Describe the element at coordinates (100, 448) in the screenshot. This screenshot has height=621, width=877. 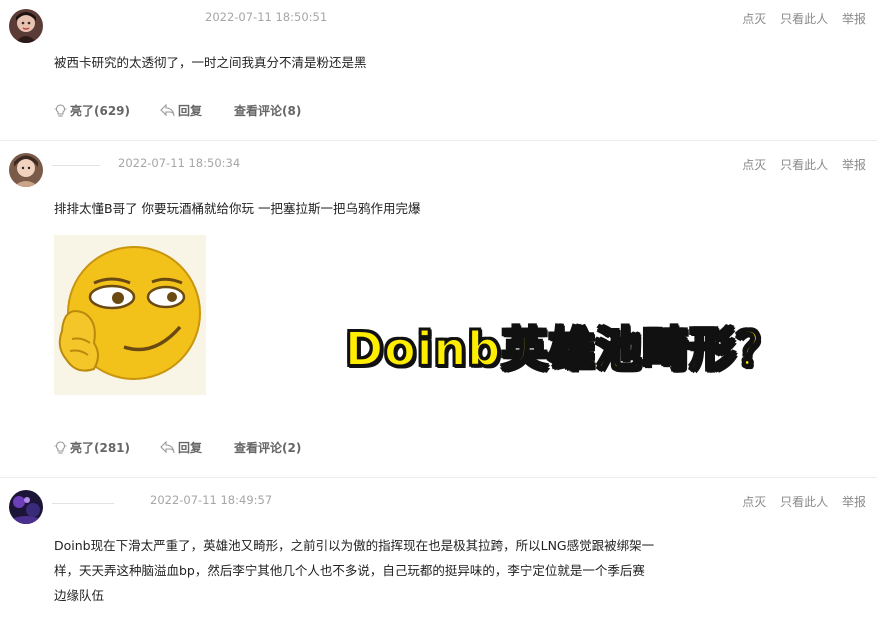
I see `like-label: 亮了(281)` at that location.